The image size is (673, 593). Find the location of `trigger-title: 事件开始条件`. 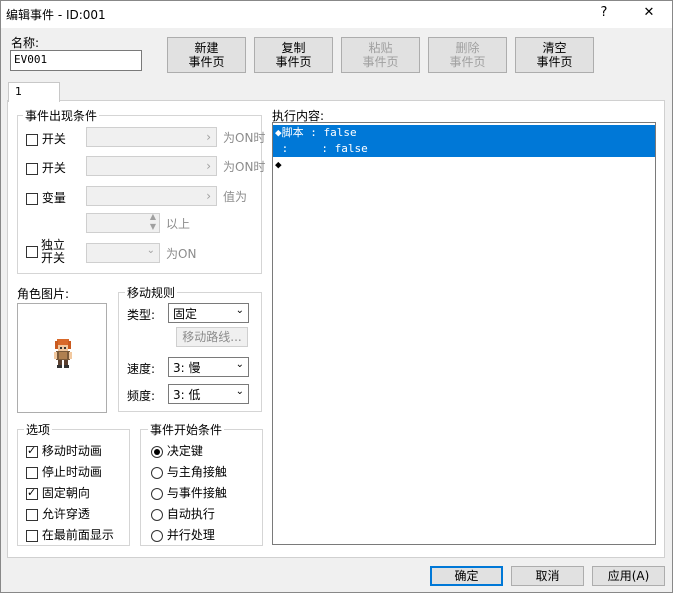

trigger-title: 事件开始条件 is located at coordinates (186, 429).